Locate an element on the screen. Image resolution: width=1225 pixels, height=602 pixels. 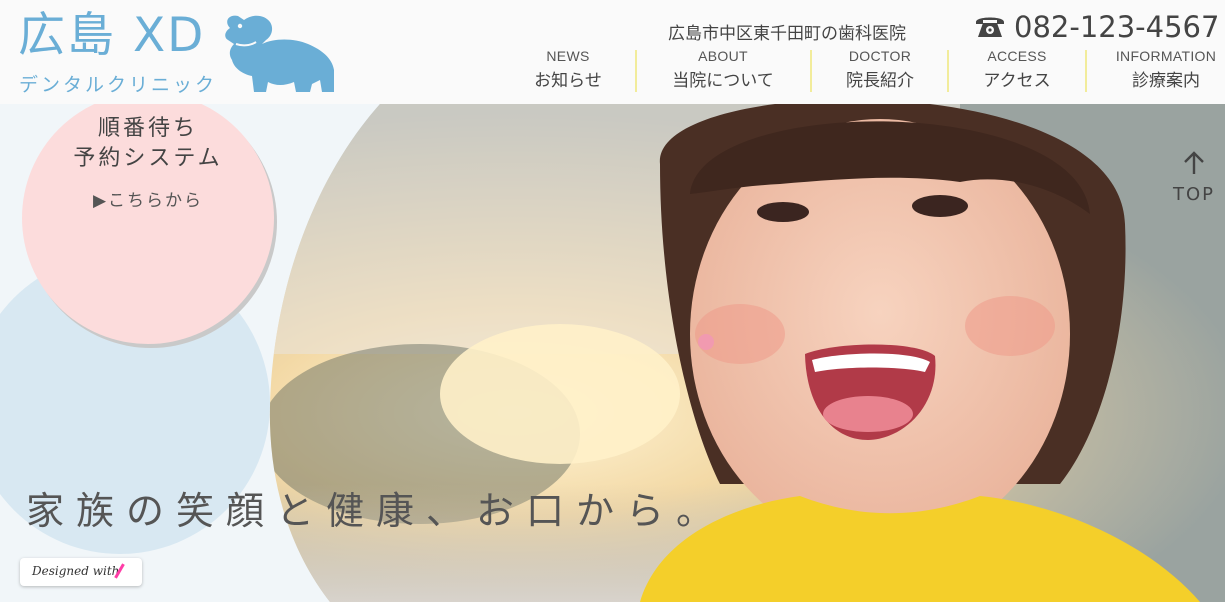
nav-jp-label: 院長紹介 is located at coordinates (880, 81).